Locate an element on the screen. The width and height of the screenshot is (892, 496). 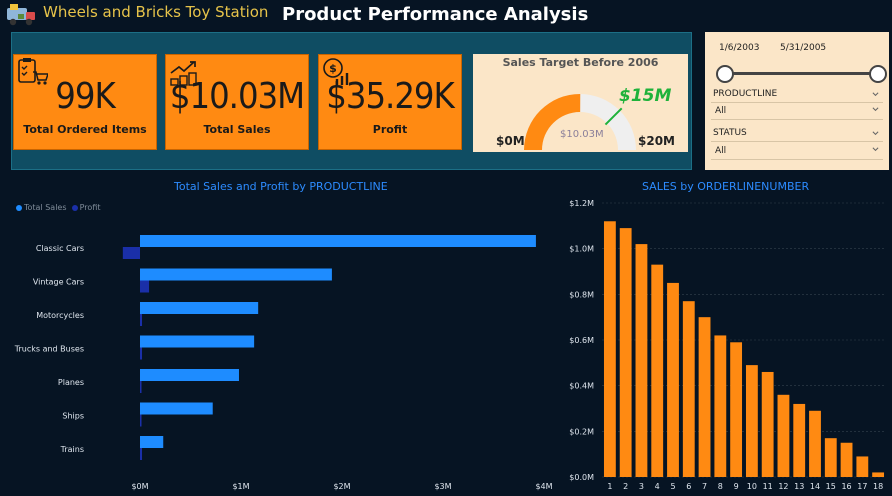
gauge-min-label: $0M is located at coordinates (510, 141).